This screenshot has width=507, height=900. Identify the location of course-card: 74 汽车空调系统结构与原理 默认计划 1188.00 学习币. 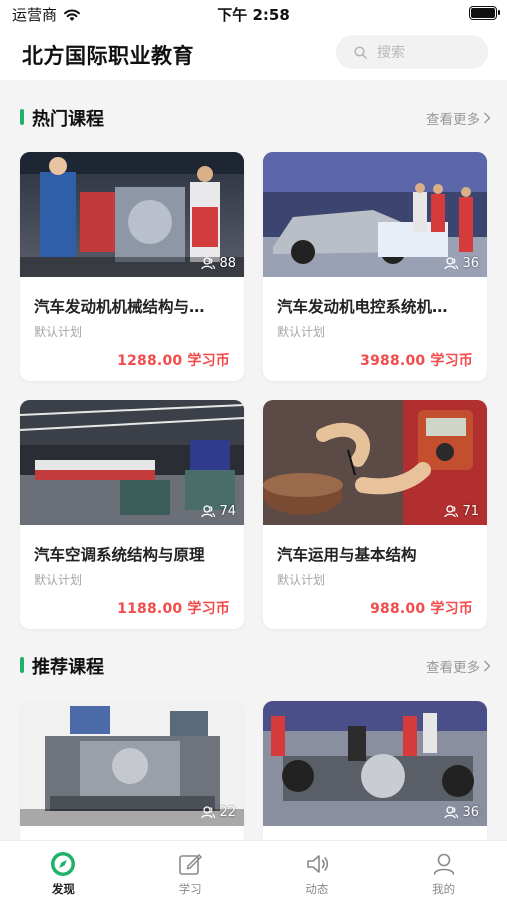
(132, 514).